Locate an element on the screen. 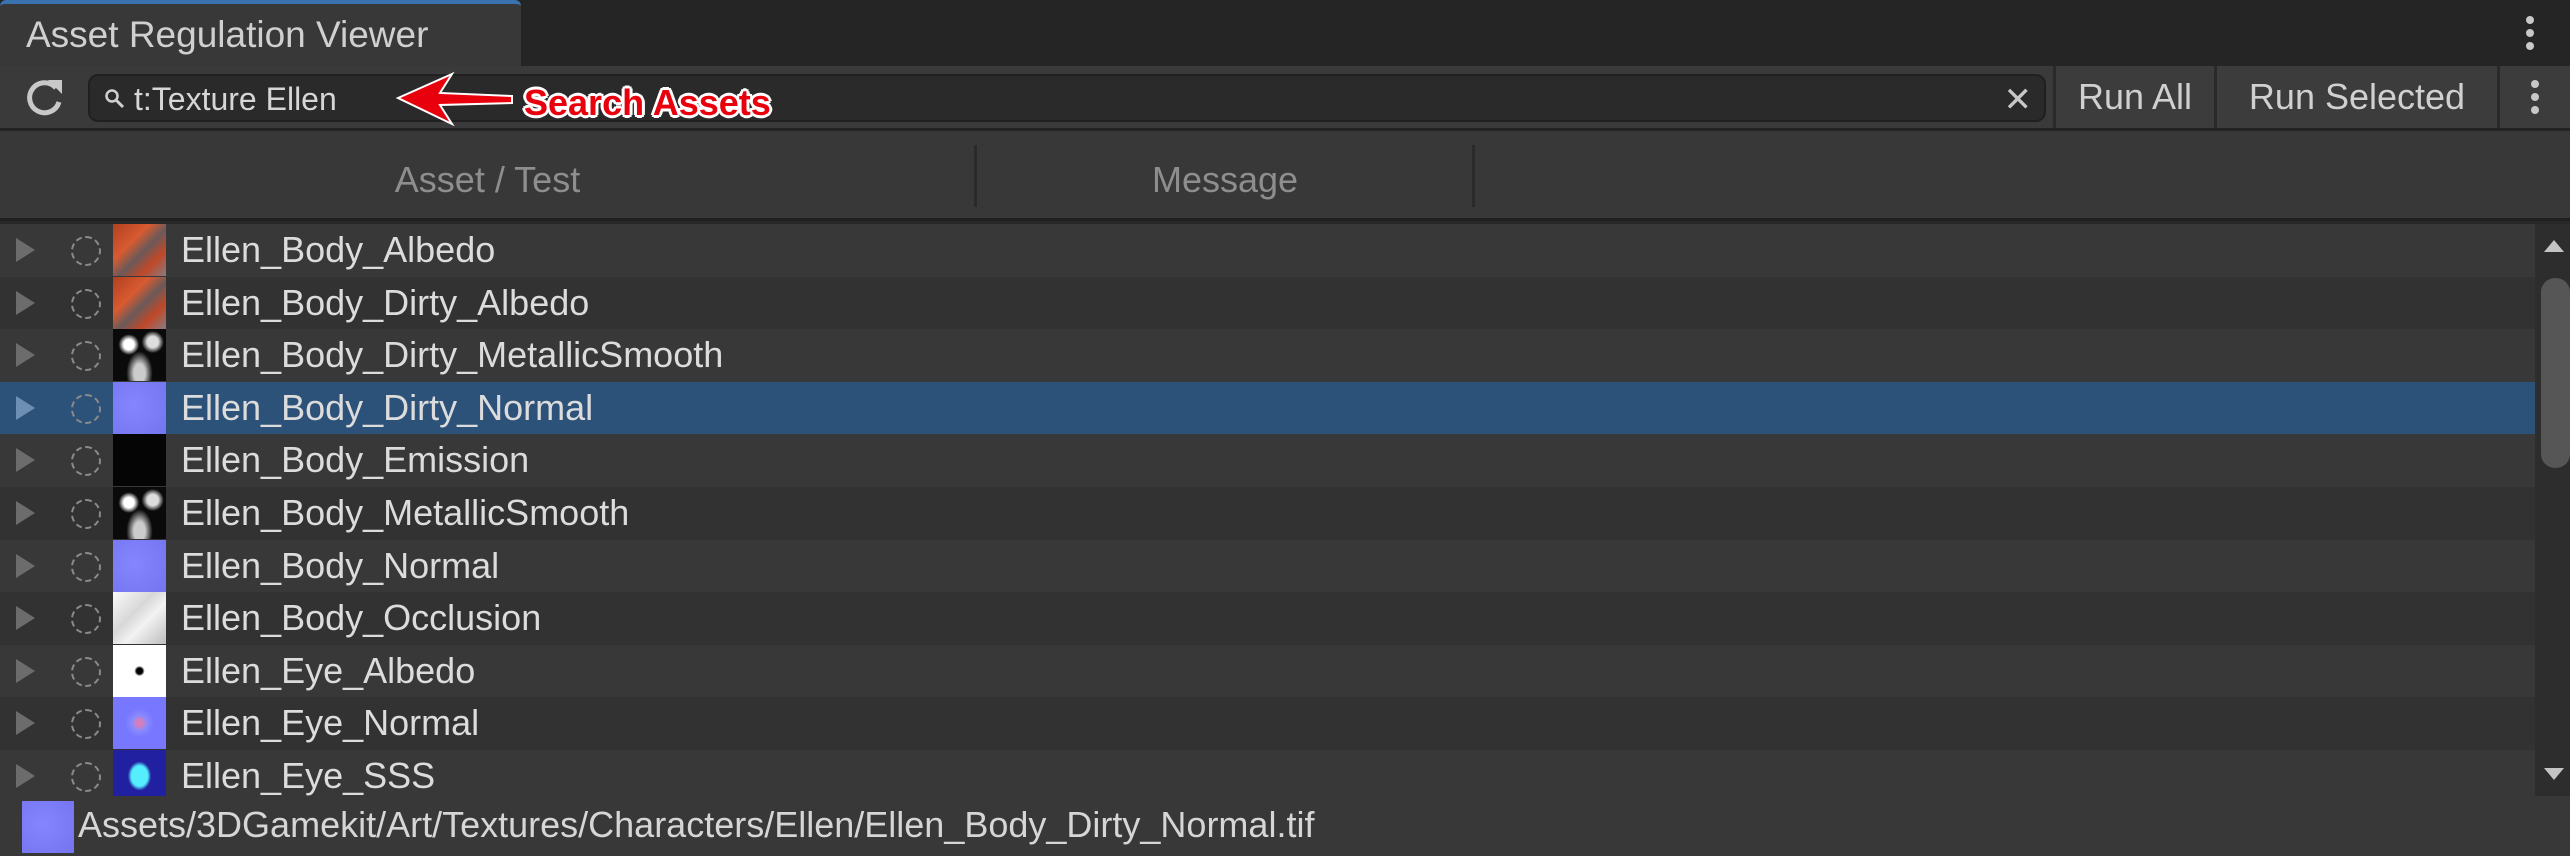 This screenshot has width=2570, height=856. table-row: Ellen_Body_MetallicSmooth is located at coordinates (1267, 513).